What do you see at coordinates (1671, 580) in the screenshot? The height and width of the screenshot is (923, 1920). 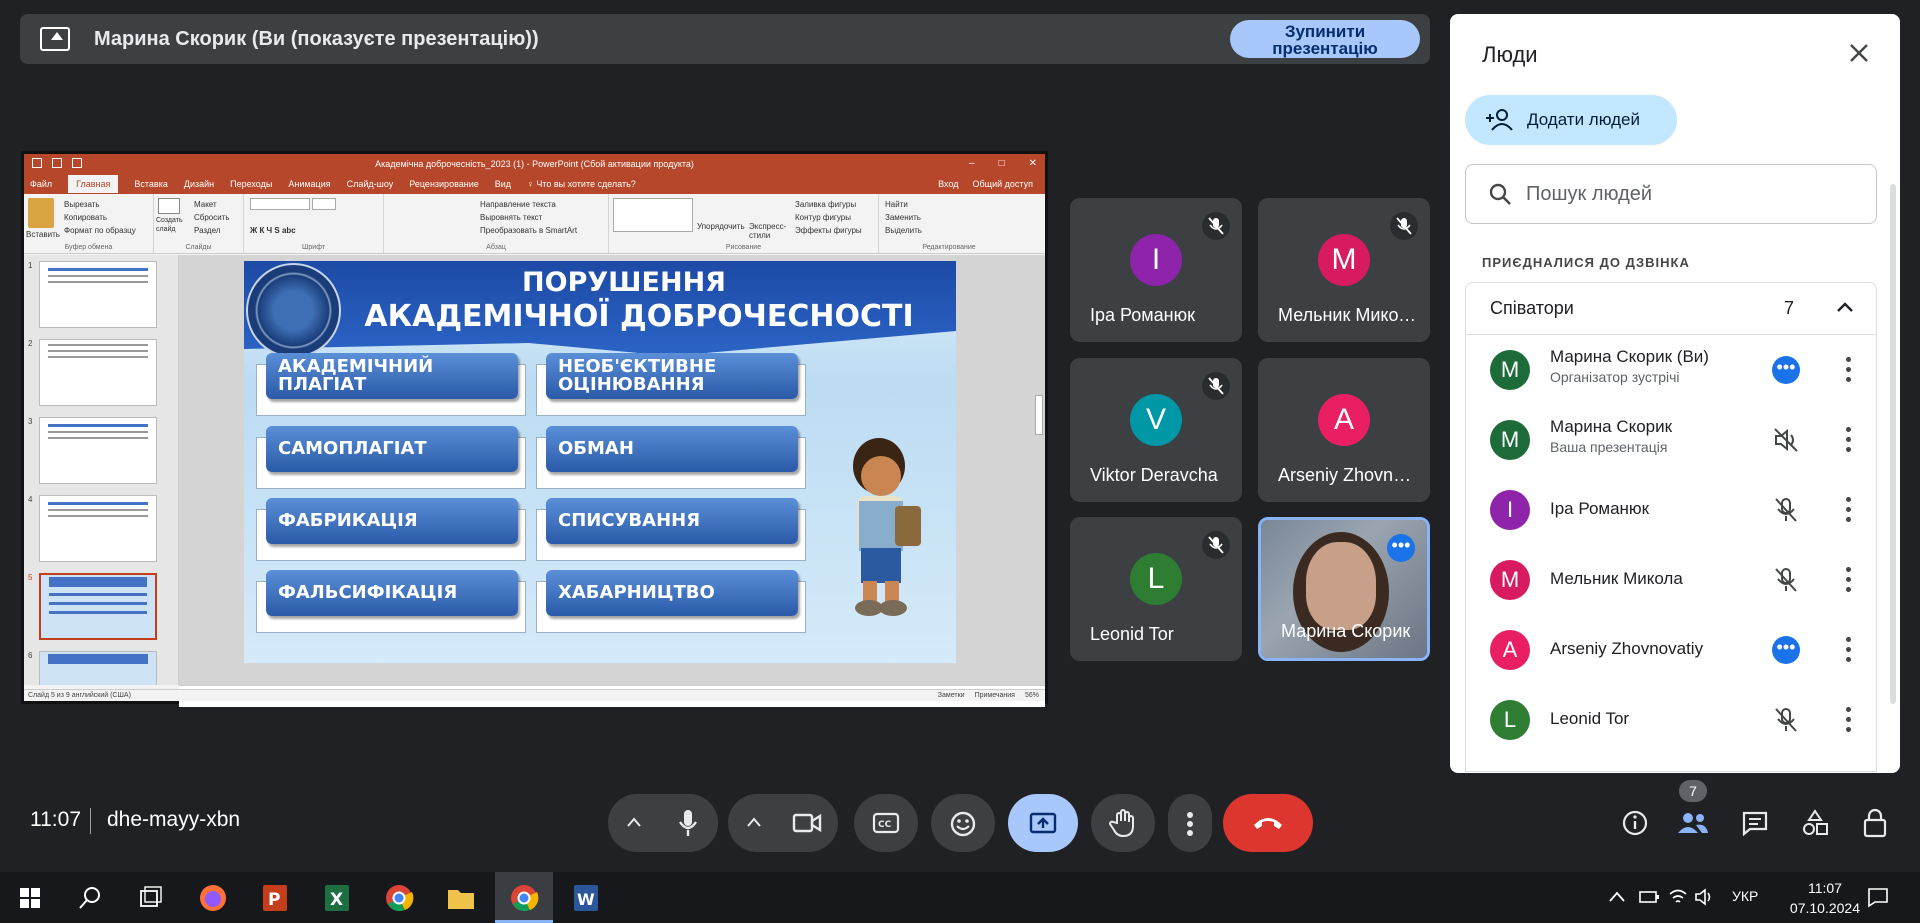 I see `participant-row: M Мельник Микола` at bounding box center [1671, 580].